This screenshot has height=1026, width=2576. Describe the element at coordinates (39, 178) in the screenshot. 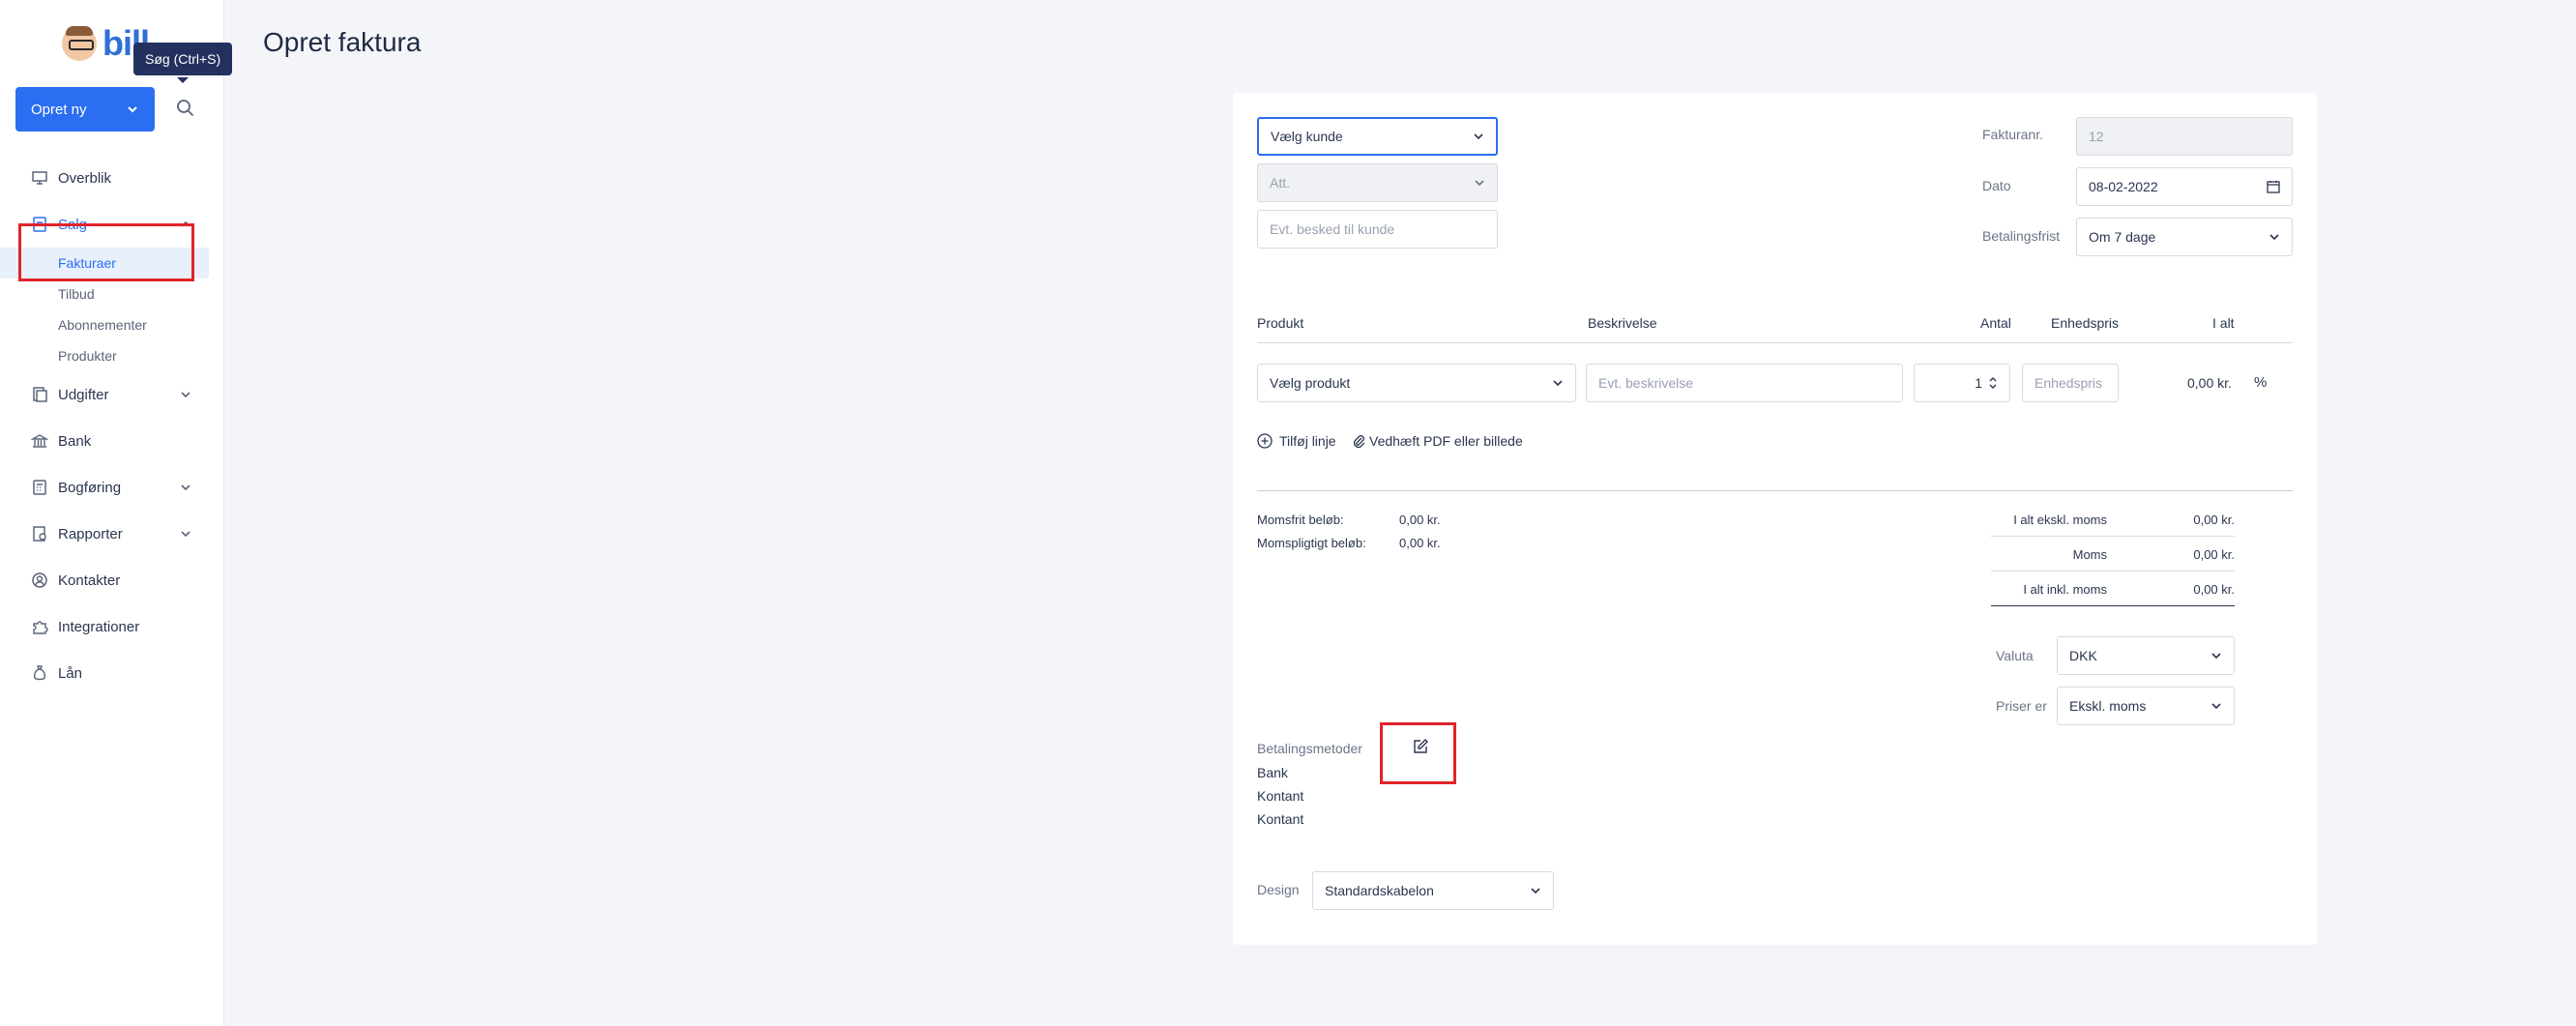

I see `monitor-icon` at that location.